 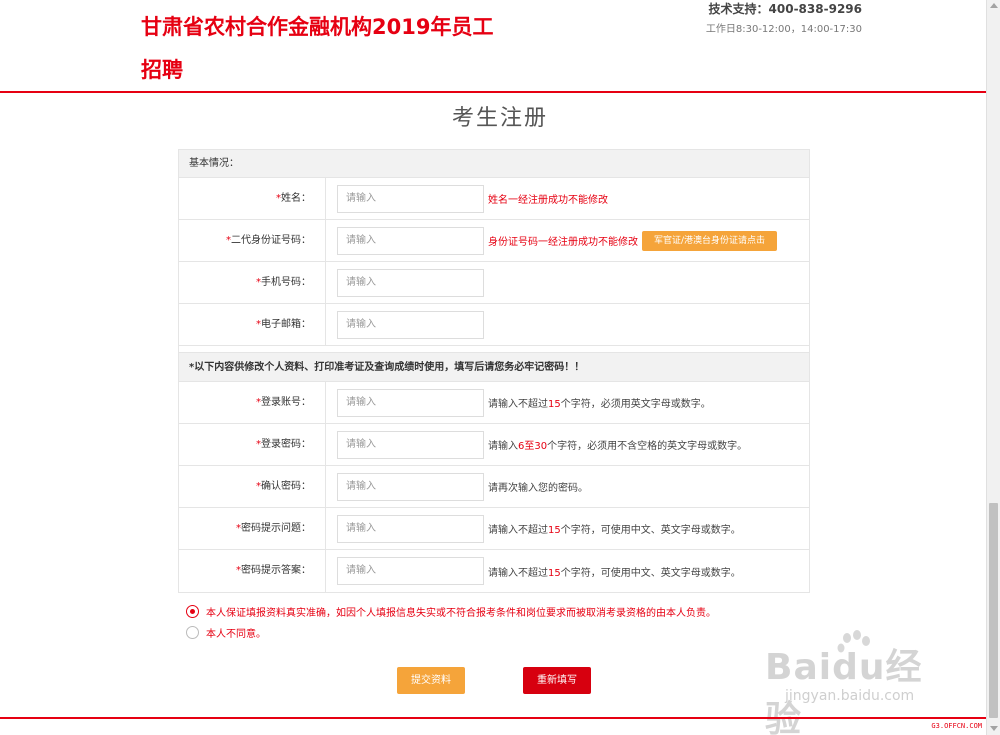 I want to click on form-row-email: *电子邮箱： 请输入, so click(x=494, y=325).